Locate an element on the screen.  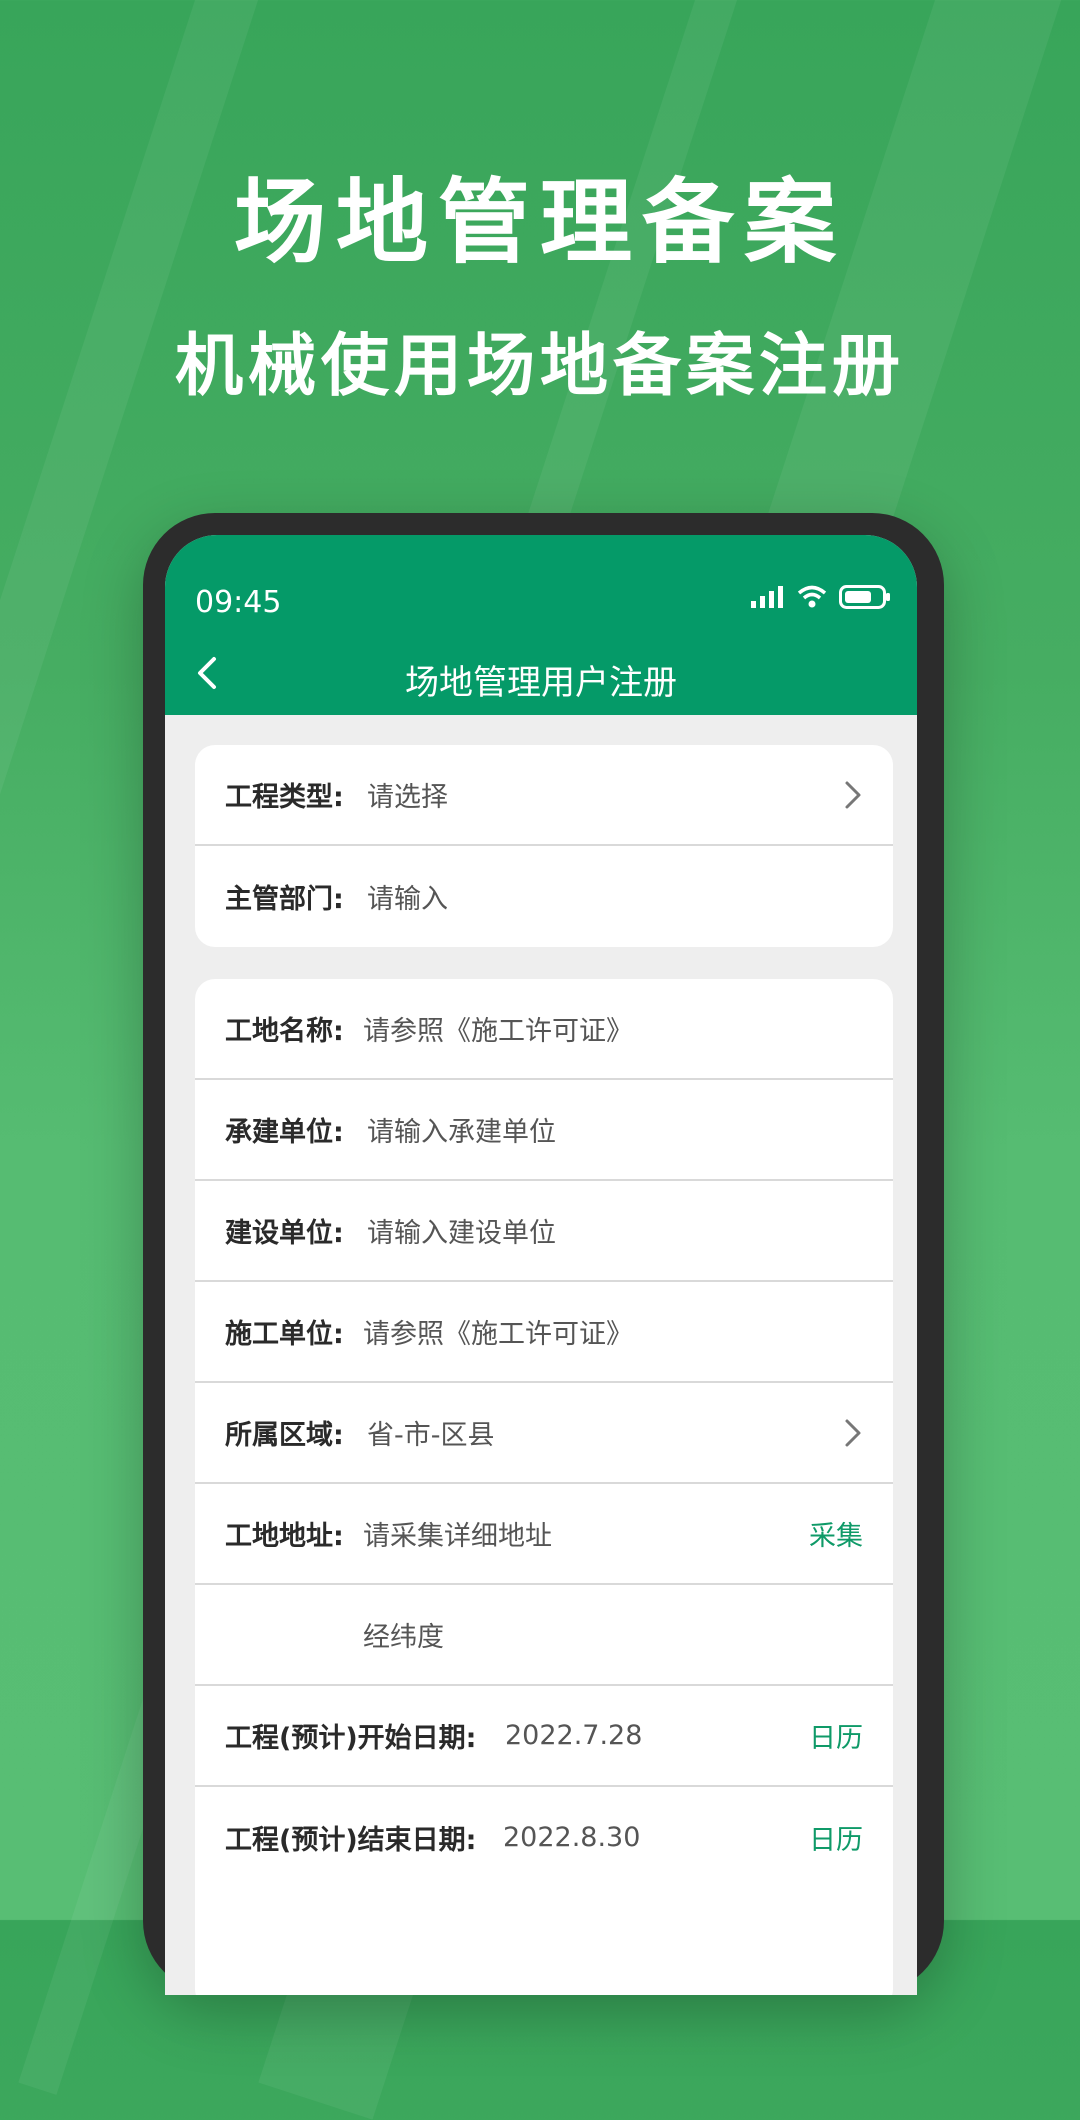
app-bar: 09:45 场地管理用户注册 is located at coordinates (541, 625).